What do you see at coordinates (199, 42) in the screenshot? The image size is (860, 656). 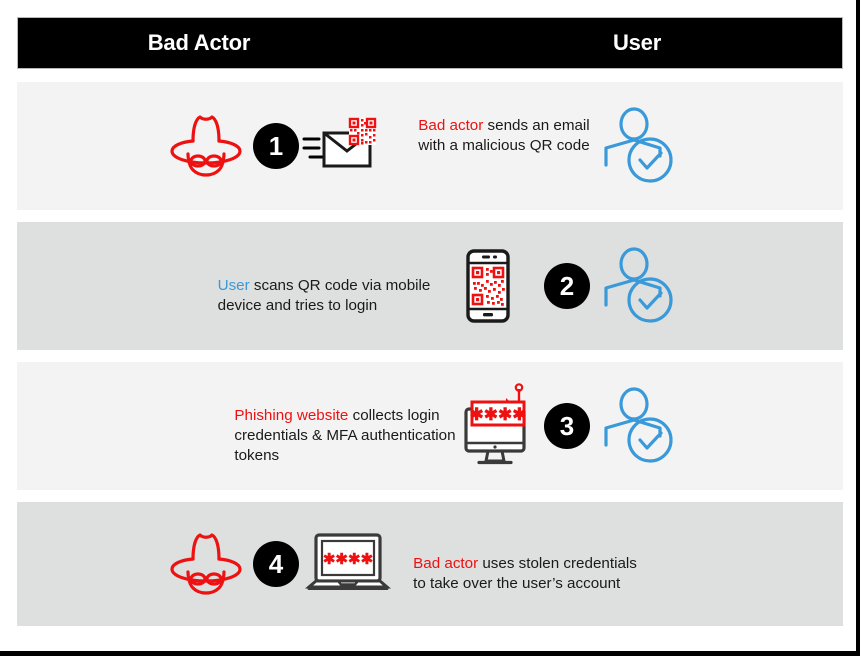 I see `column-header-bad-actor: Bad Actor` at bounding box center [199, 42].